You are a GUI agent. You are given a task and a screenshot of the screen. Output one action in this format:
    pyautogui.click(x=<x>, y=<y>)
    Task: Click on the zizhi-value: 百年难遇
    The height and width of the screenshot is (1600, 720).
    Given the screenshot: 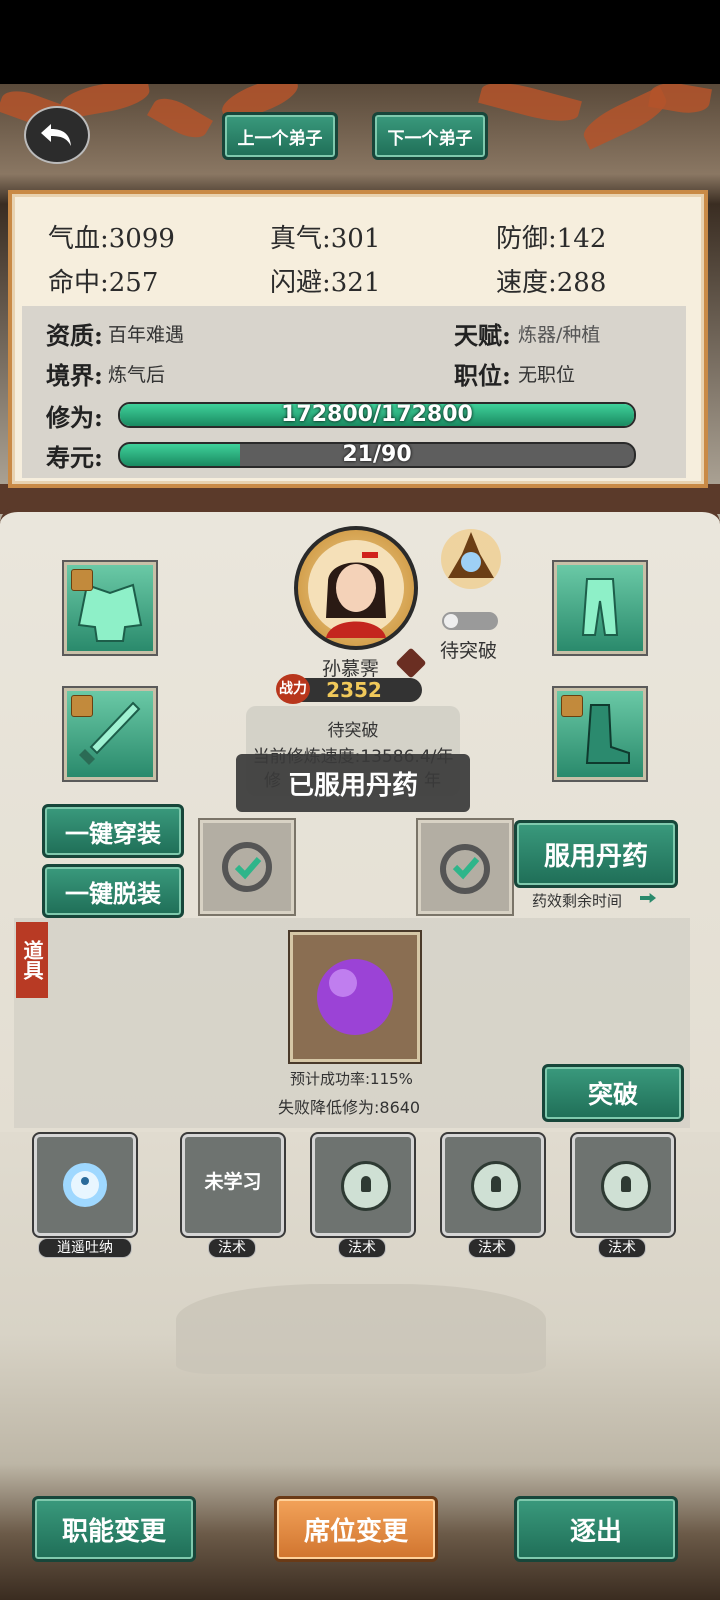 What is the action you would take?
    pyautogui.click(x=146, y=335)
    